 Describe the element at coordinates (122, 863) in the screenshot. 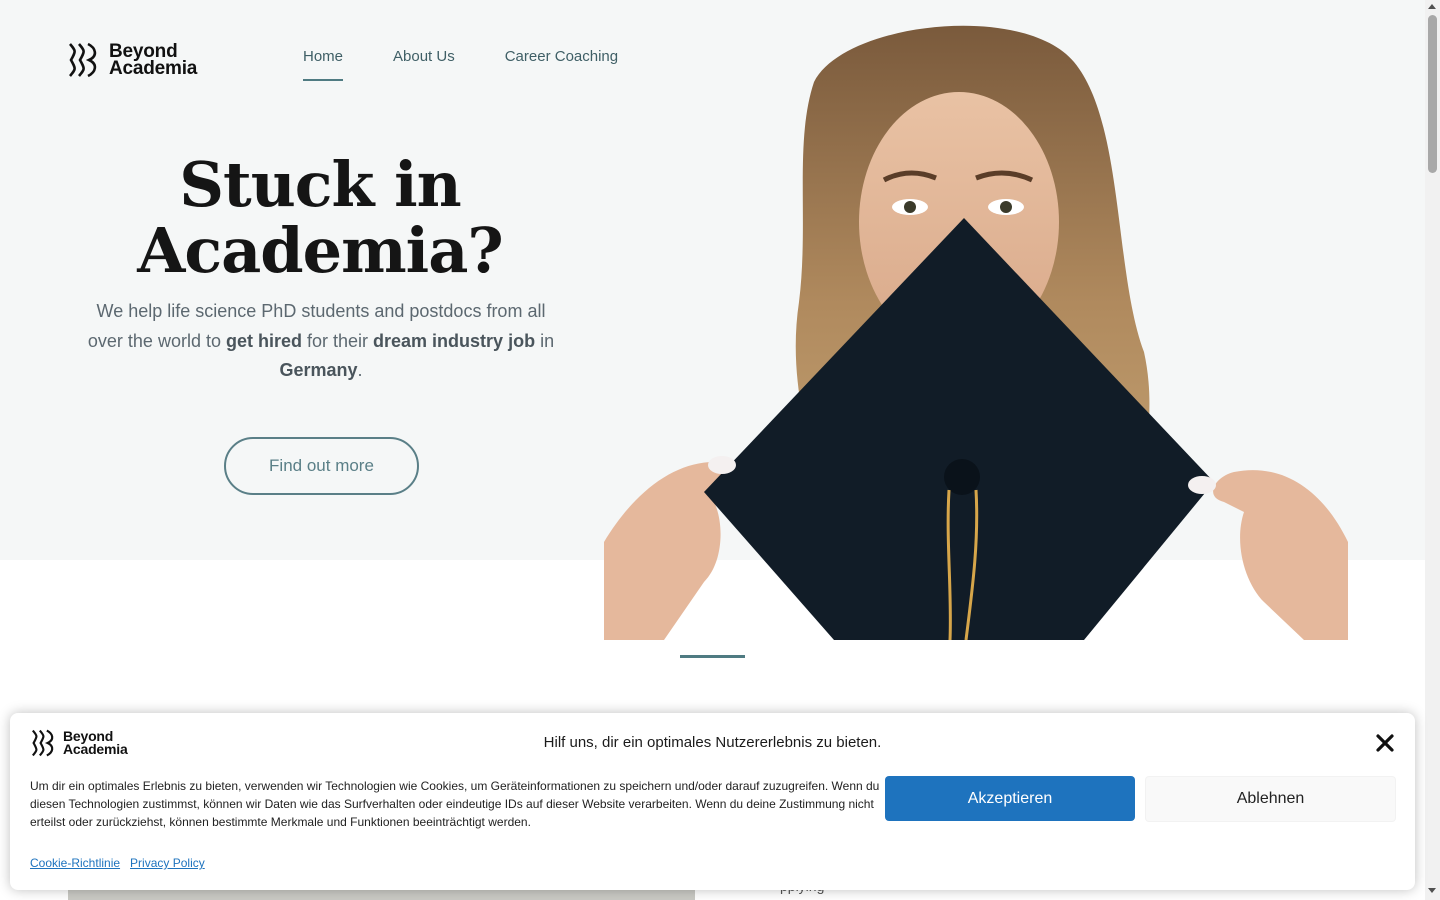

I see `cookie-links: Cookie-Richtlinie Privacy Policy` at that location.